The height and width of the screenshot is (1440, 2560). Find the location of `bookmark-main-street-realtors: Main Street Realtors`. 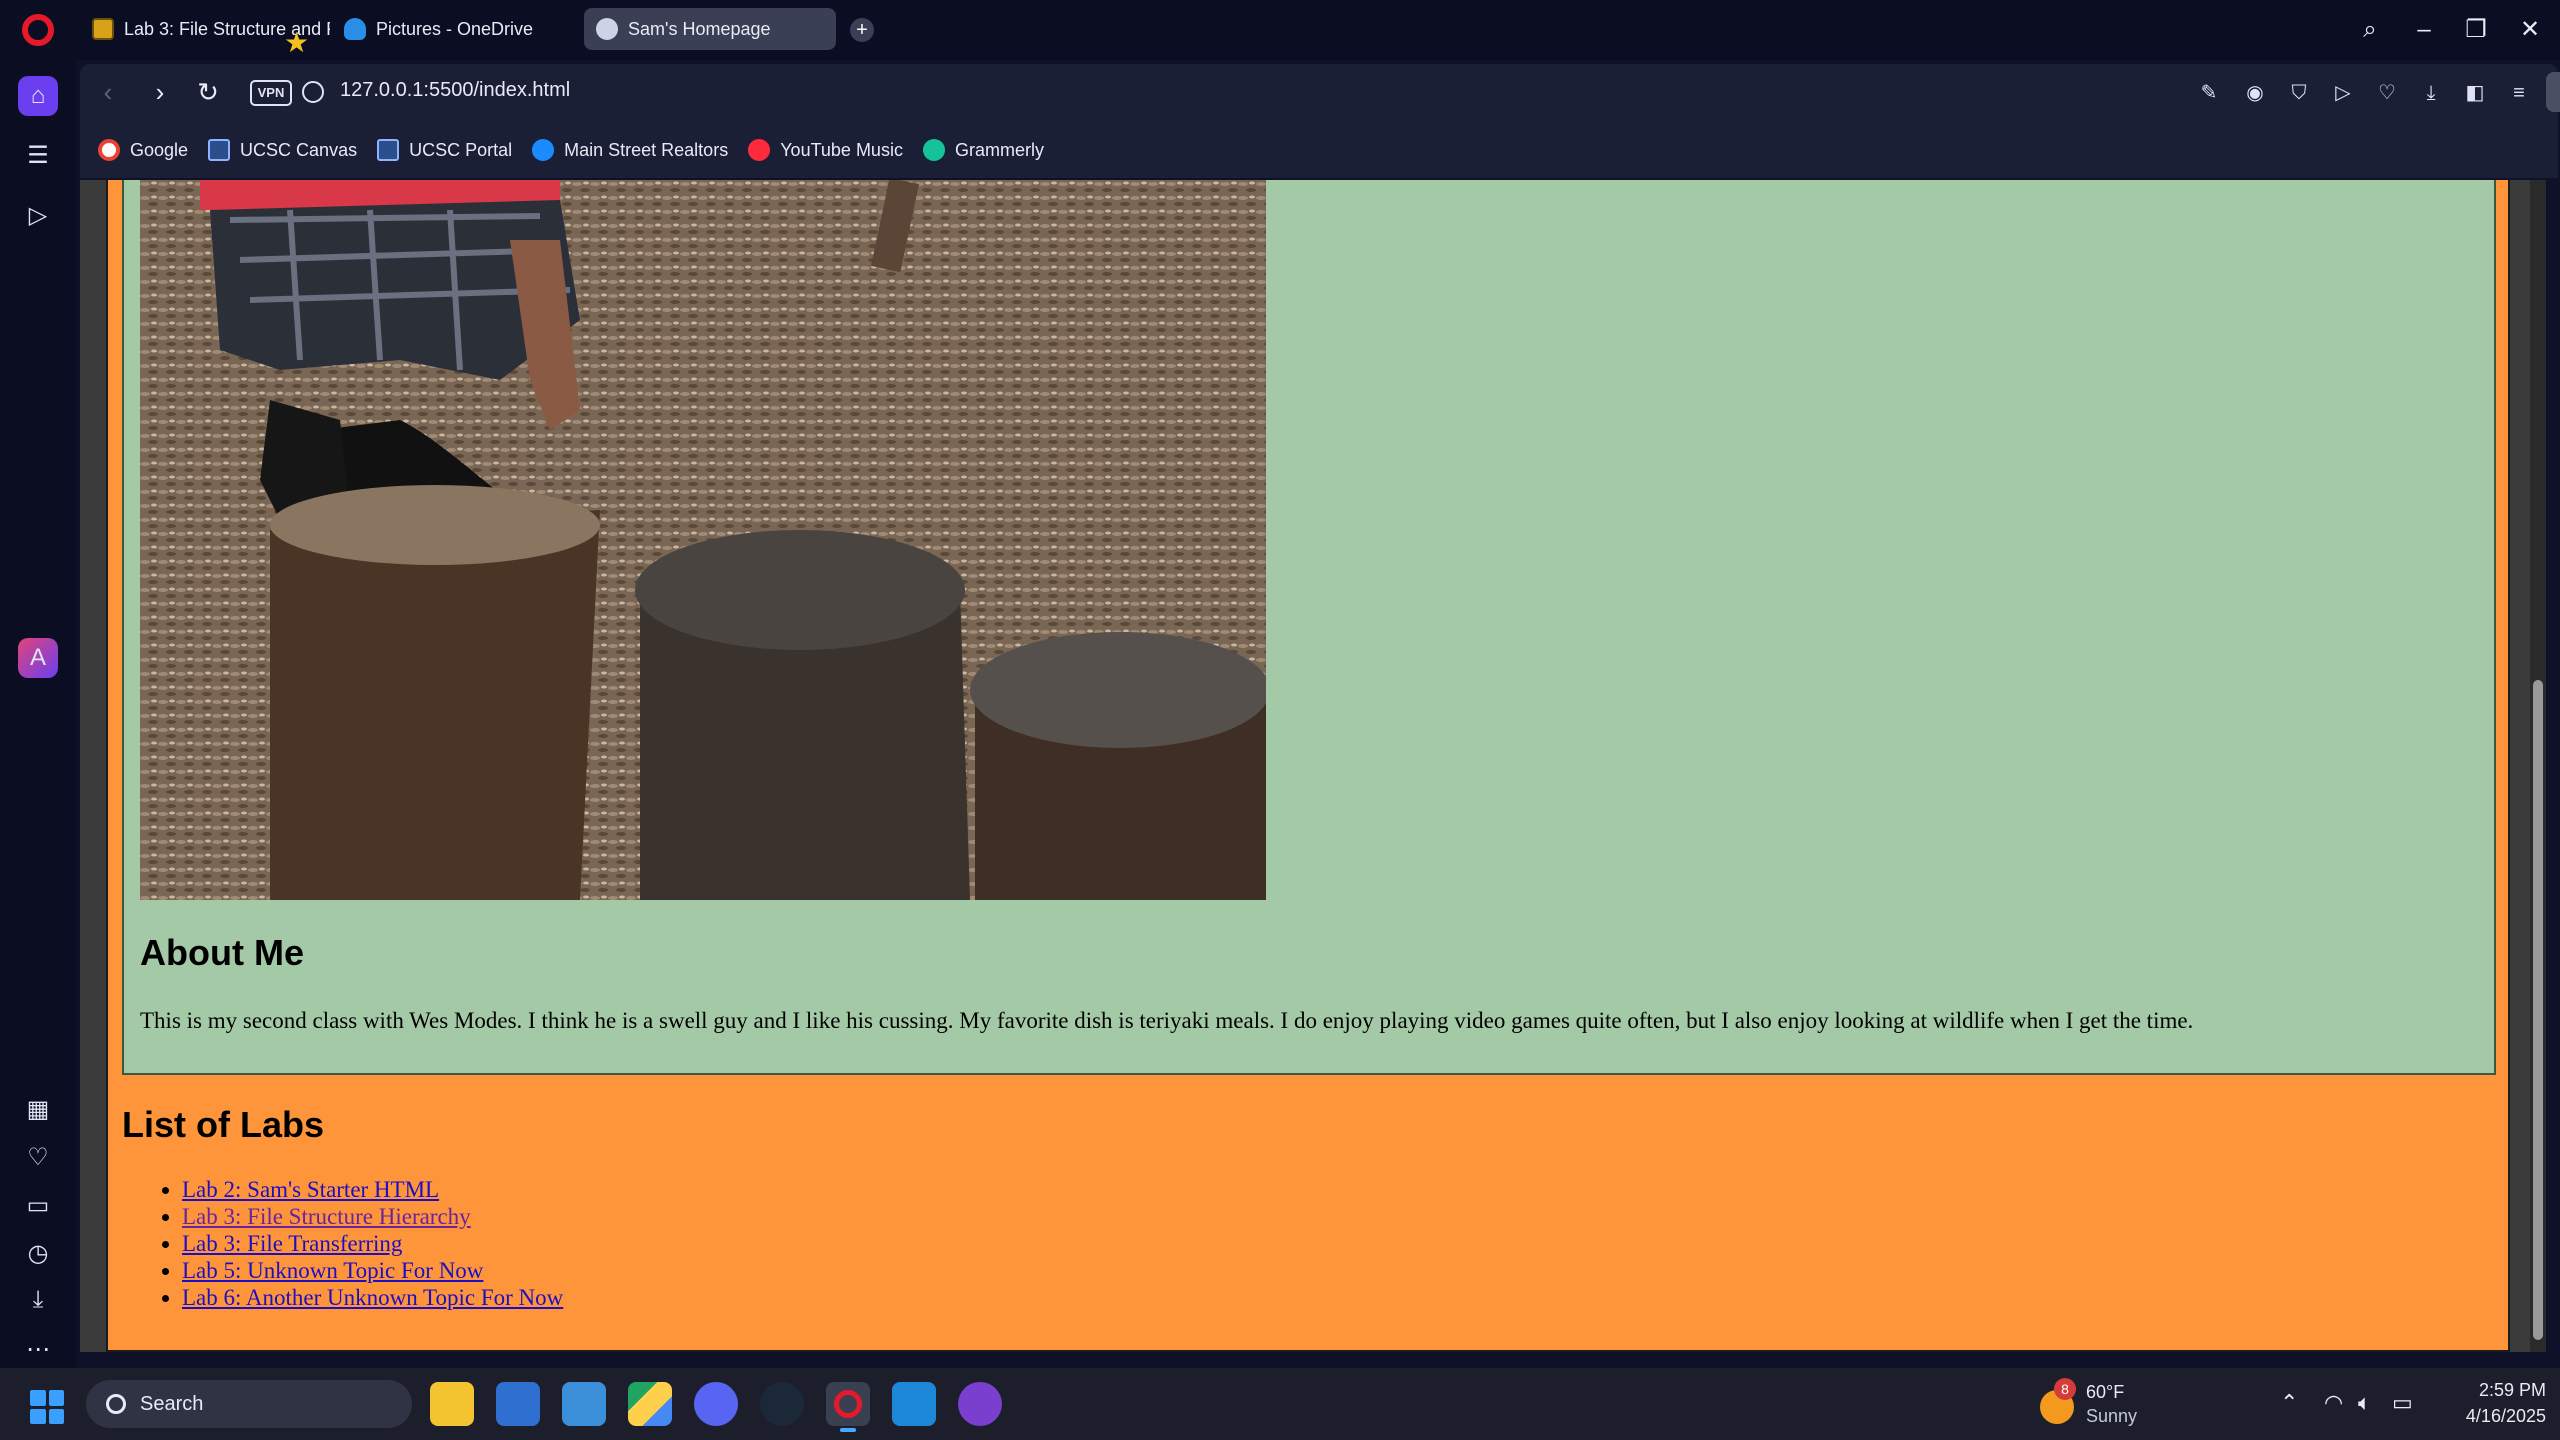

bookmark-main-street-realtors: Main Street Realtors is located at coordinates (630, 150).